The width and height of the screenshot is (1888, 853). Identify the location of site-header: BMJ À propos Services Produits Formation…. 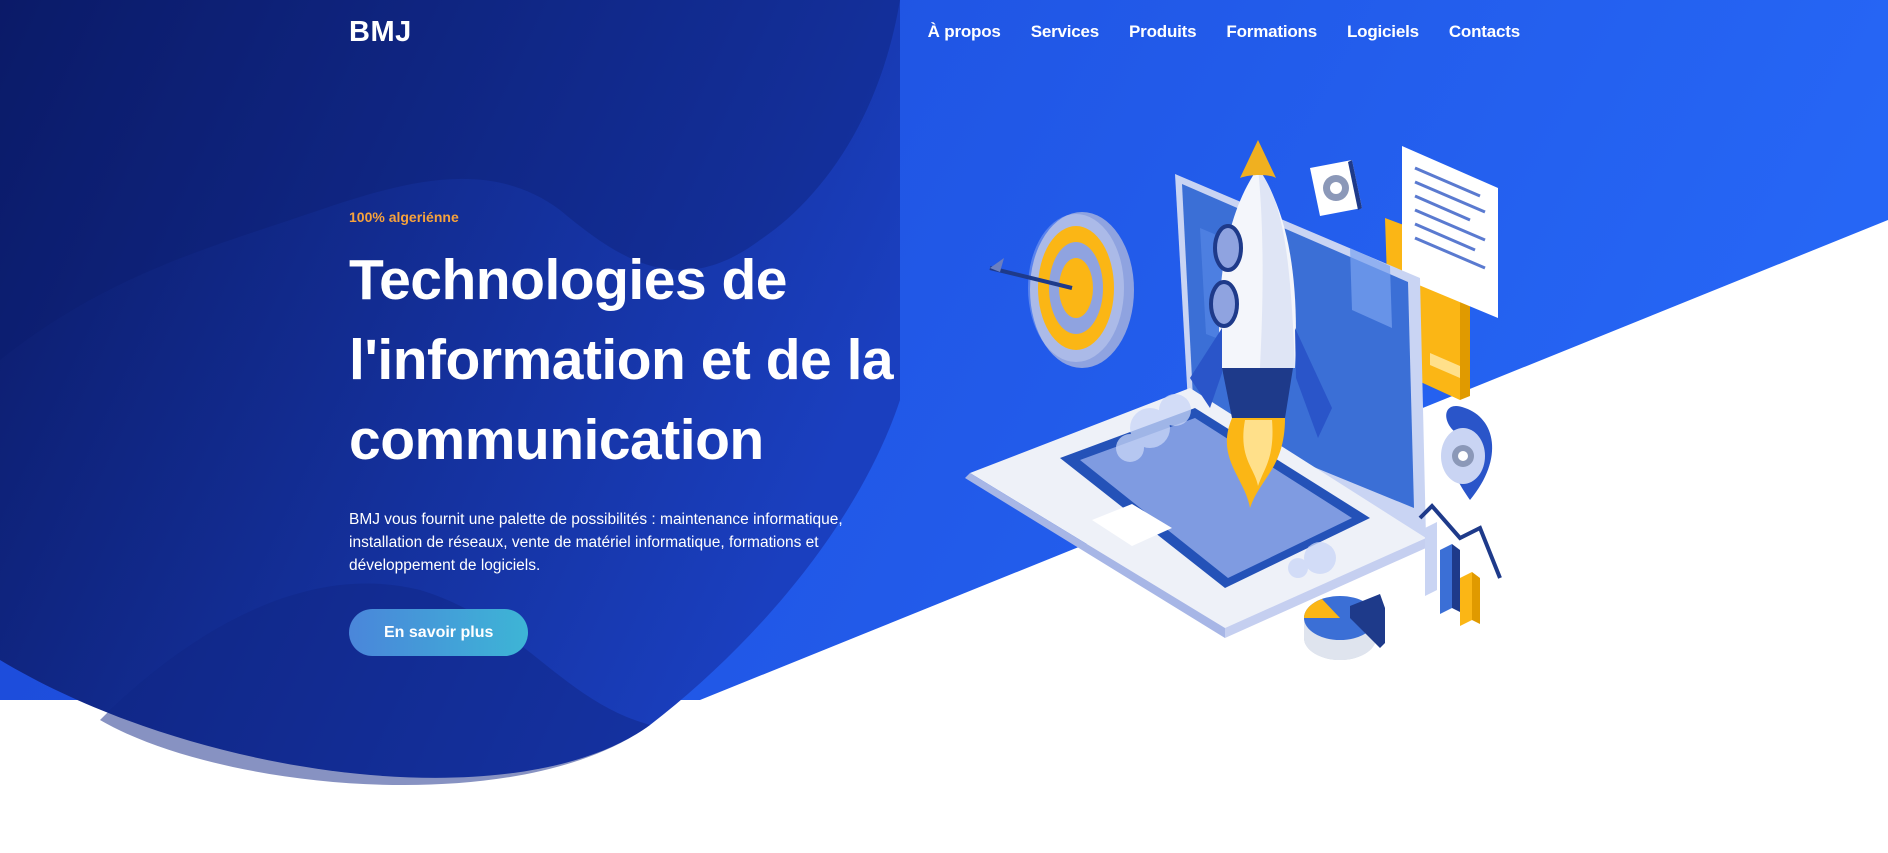
(944, 34).